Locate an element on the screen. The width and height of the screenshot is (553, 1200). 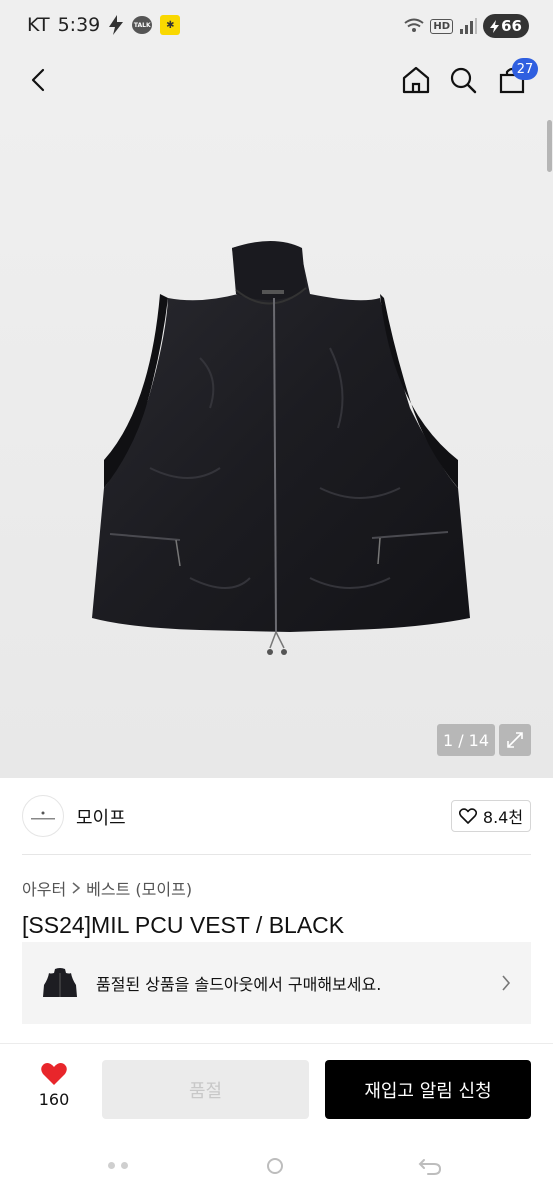
restock-alert-button: 재입고 알림 신청 is located at coordinates (428, 1089).